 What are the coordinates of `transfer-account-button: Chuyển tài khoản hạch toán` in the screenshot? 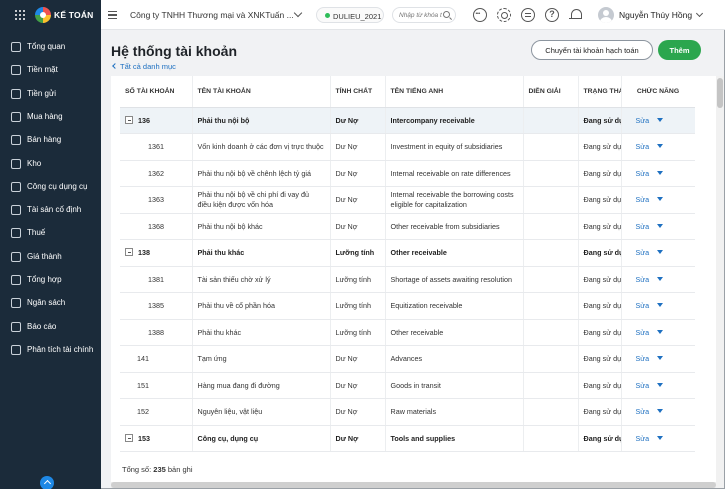 It's located at (592, 50).